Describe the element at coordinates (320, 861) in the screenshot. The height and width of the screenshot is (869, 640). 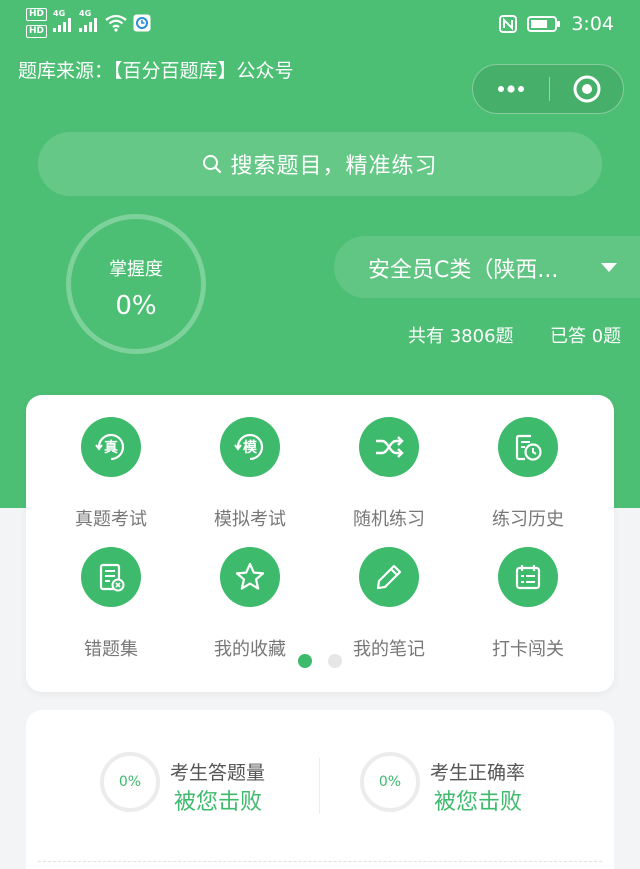
I see `dashed-divider` at that location.